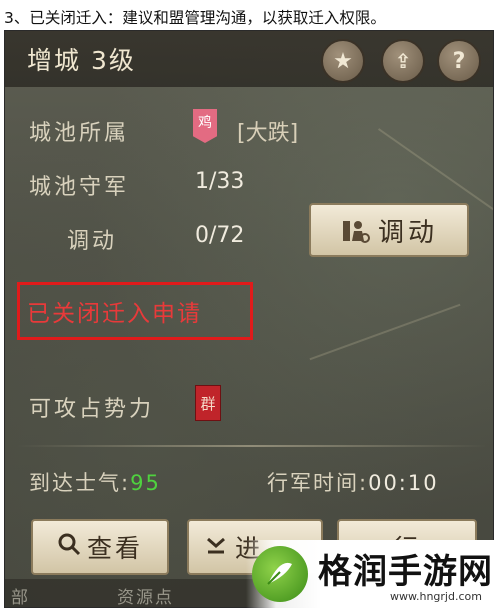  What do you see at coordinates (268, 133) in the screenshot?
I see `owner-name: [大跌]` at bounding box center [268, 133].